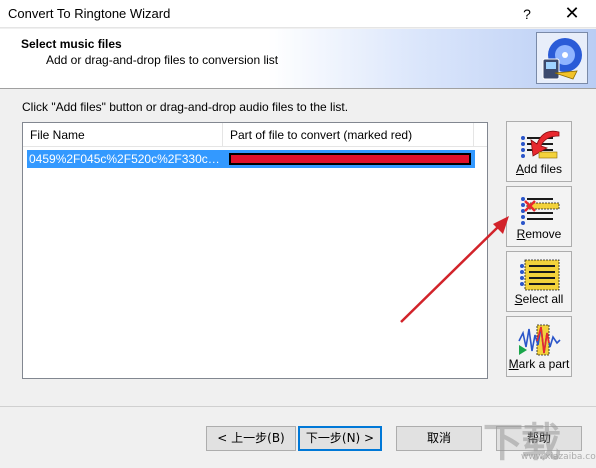 The width and height of the screenshot is (596, 468). Describe the element at coordinates (89, 13) in the screenshot. I see `window-title: Convert To Ringtone Wizard` at that location.